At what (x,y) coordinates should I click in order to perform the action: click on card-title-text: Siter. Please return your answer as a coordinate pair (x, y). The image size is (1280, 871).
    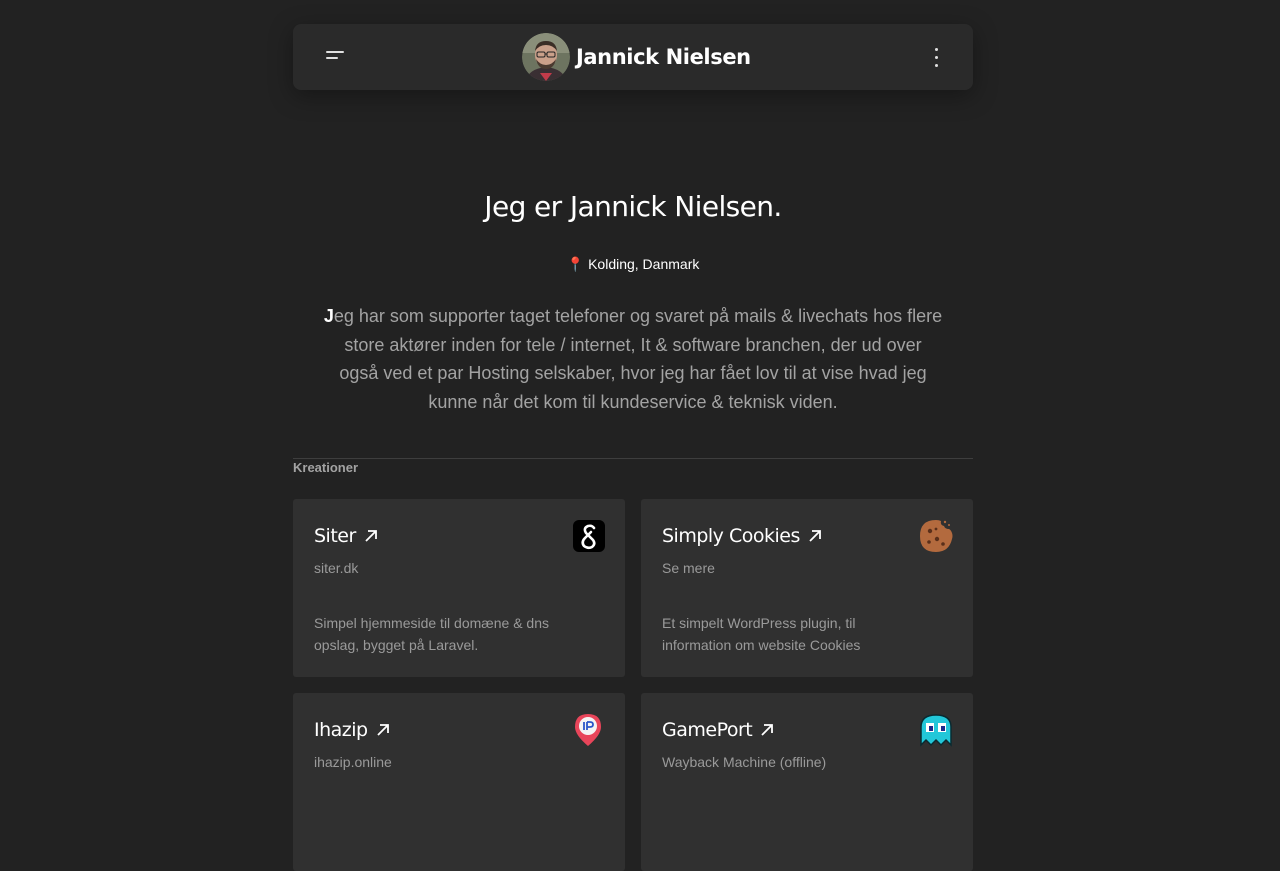
    Looking at the image, I should click on (335, 536).